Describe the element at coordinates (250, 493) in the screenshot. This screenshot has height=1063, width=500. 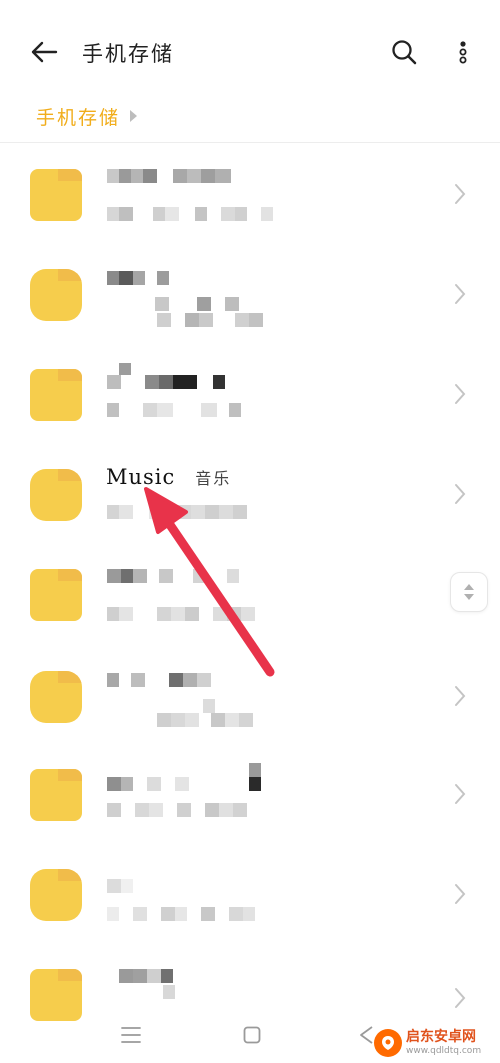
I see `list-item-music: Music 音乐` at that location.